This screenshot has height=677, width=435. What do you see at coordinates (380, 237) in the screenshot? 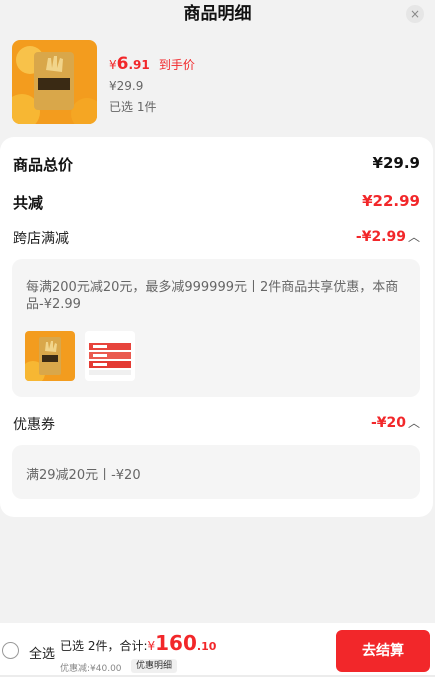
I see `cross-store-discount-value: -¥2.99` at bounding box center [380, 237].